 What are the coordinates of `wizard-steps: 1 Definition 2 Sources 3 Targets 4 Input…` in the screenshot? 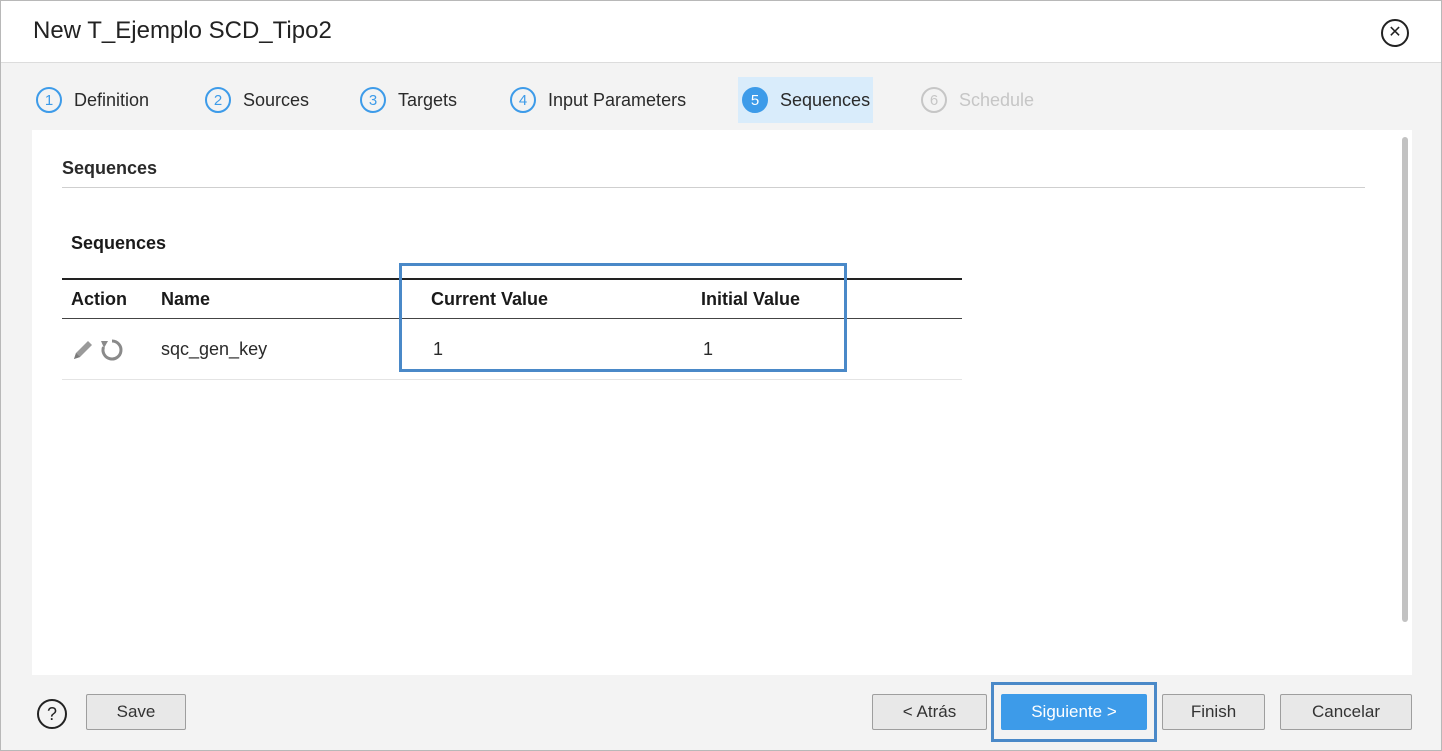 It's located at (721, 96).